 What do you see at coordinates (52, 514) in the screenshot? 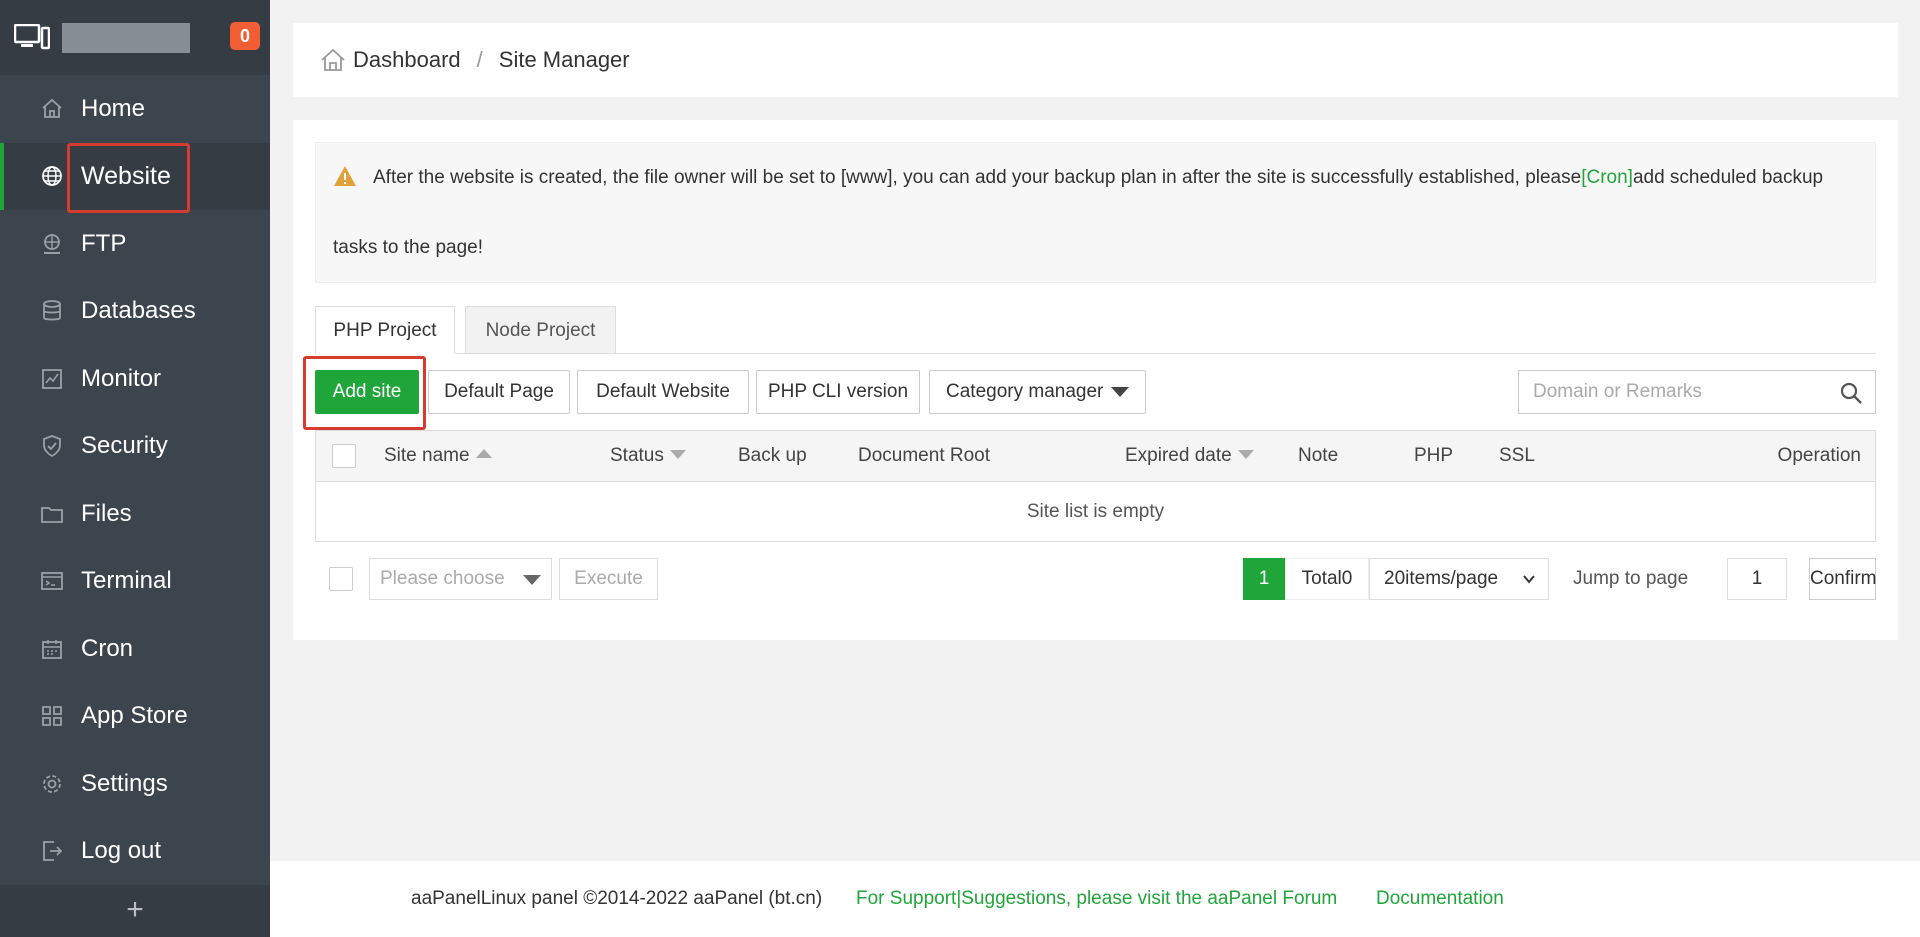
I see `folder-icon` at bounding box center [52, 514].